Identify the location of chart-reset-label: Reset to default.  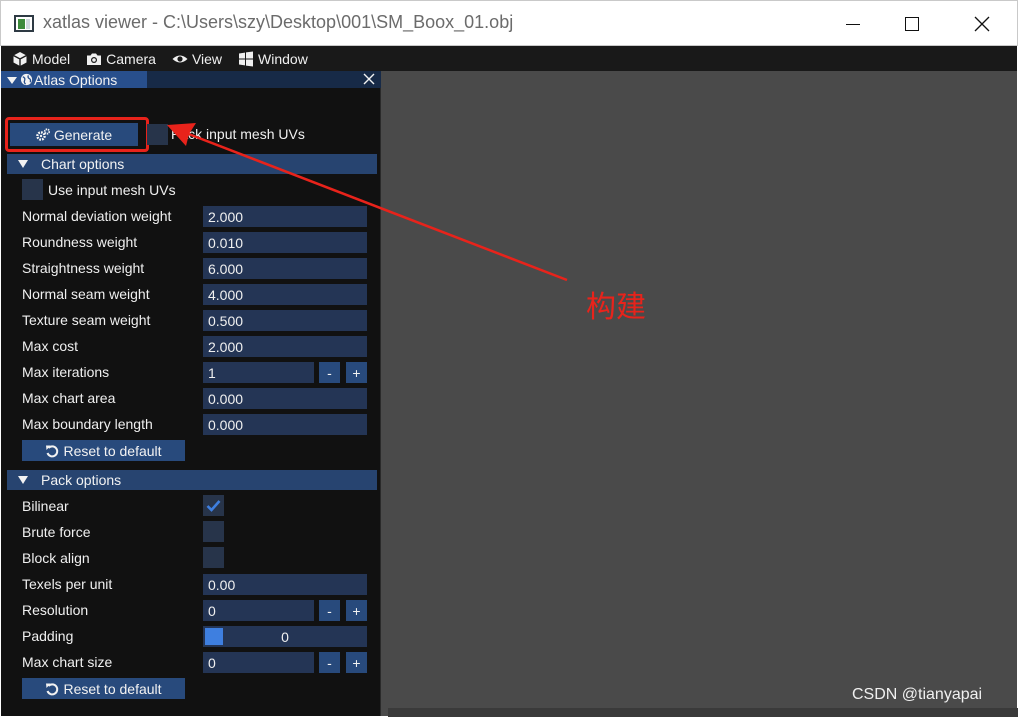
(112, 450).